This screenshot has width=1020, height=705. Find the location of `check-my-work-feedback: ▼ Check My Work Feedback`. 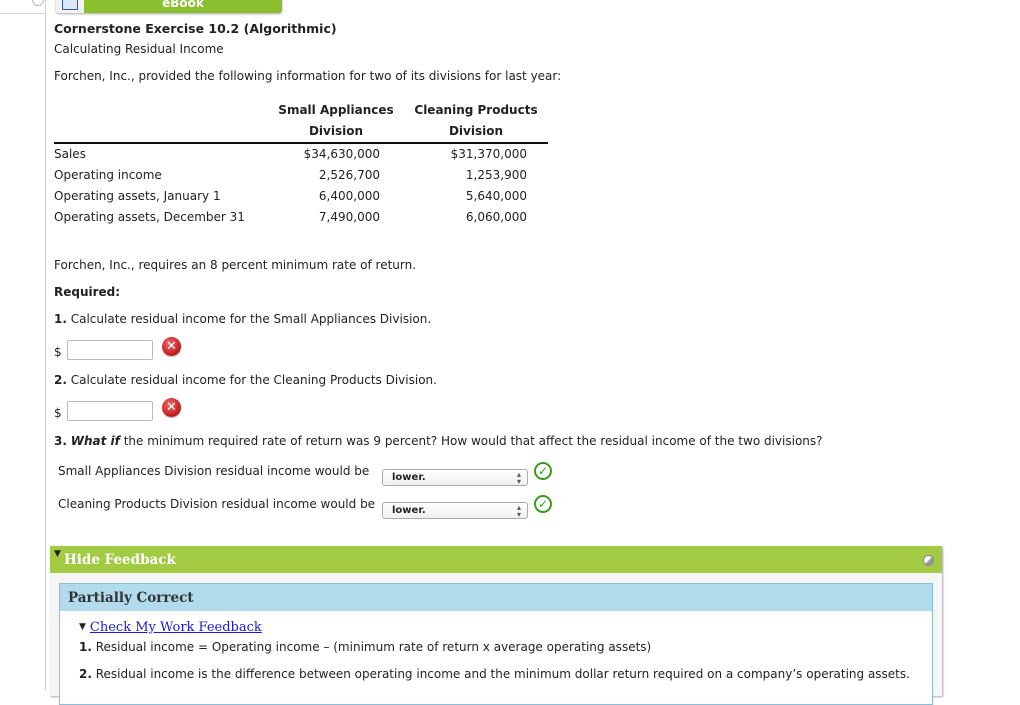

check-my-work-feedback: ▼ Check My Work Feedback is located at coordinates (170, 627).